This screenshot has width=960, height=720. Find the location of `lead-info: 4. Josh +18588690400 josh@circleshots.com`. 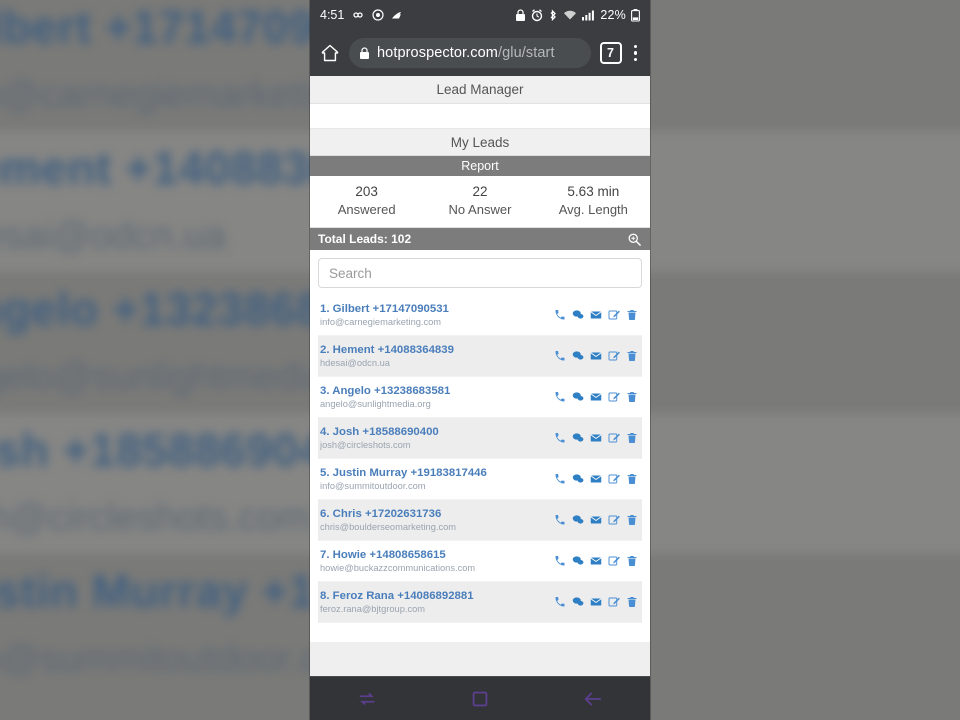

lead-info: 4. Josh +18588690400 josh@circleshots.com is located at coordinates (379, 438).